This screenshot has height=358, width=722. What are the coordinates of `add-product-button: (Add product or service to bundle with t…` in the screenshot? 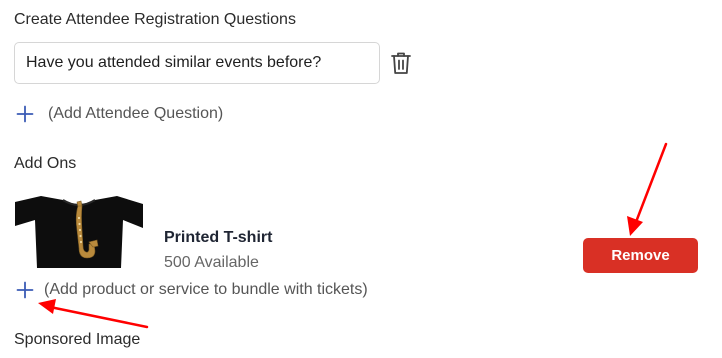 It's located at (192, 290).